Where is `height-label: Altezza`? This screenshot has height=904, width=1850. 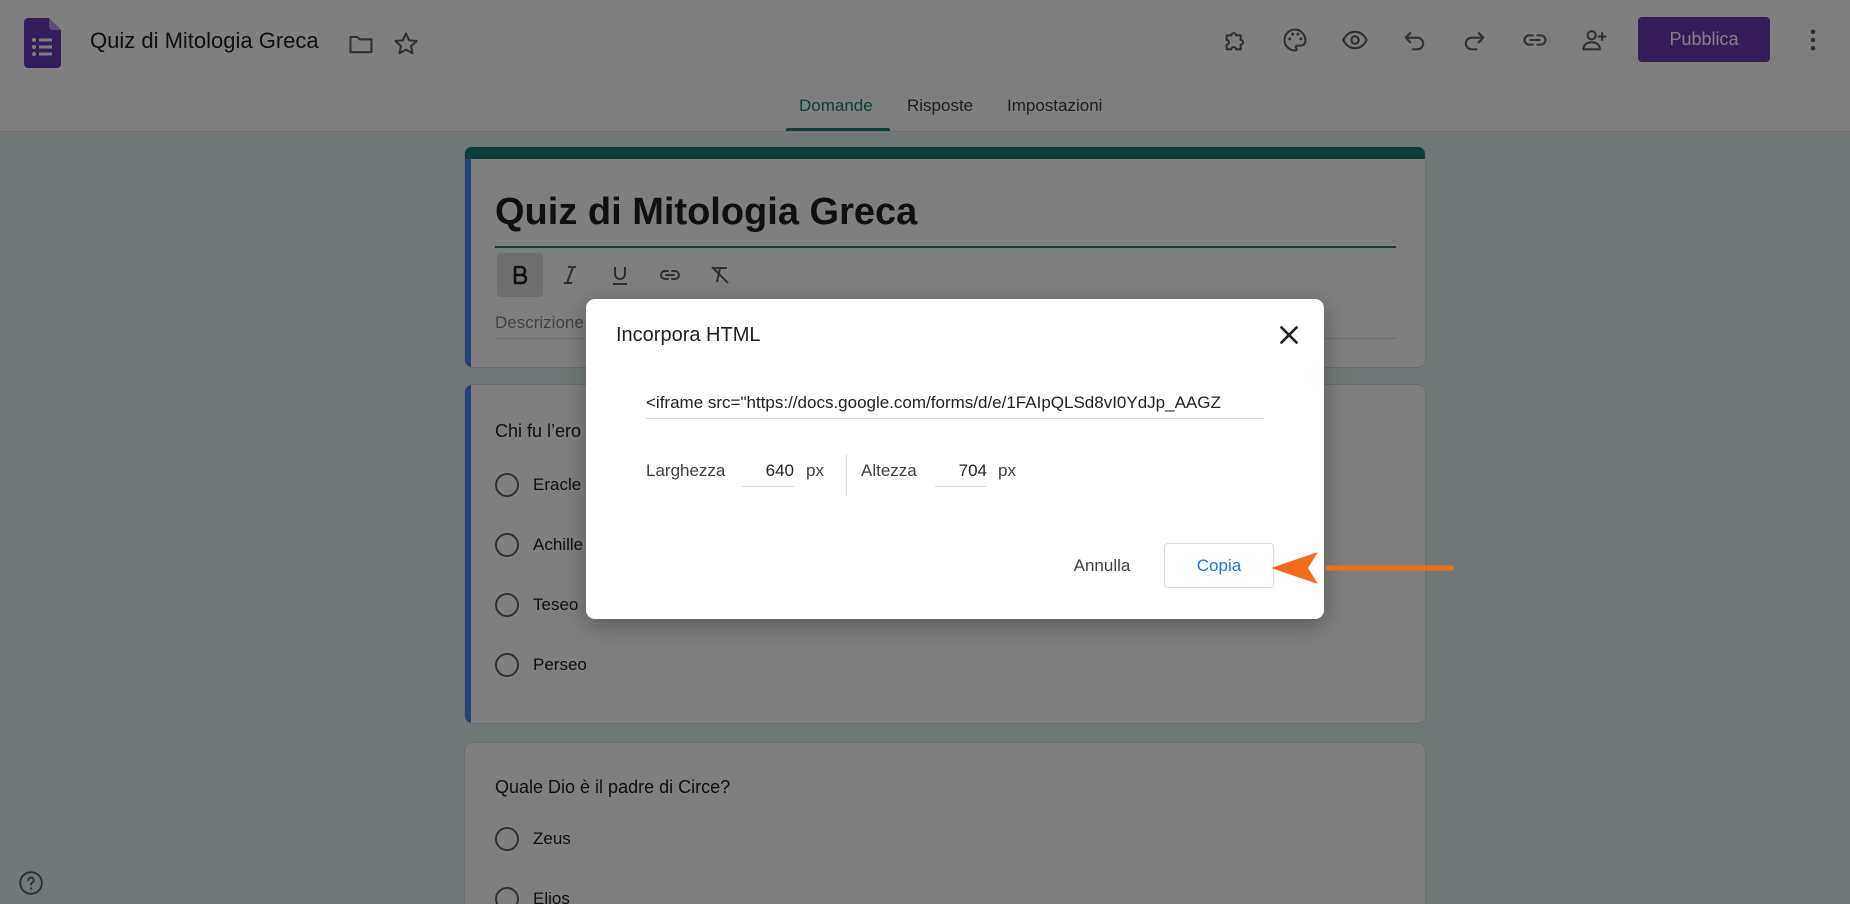 height-label: Altezza is located at coordinates (889, 470).